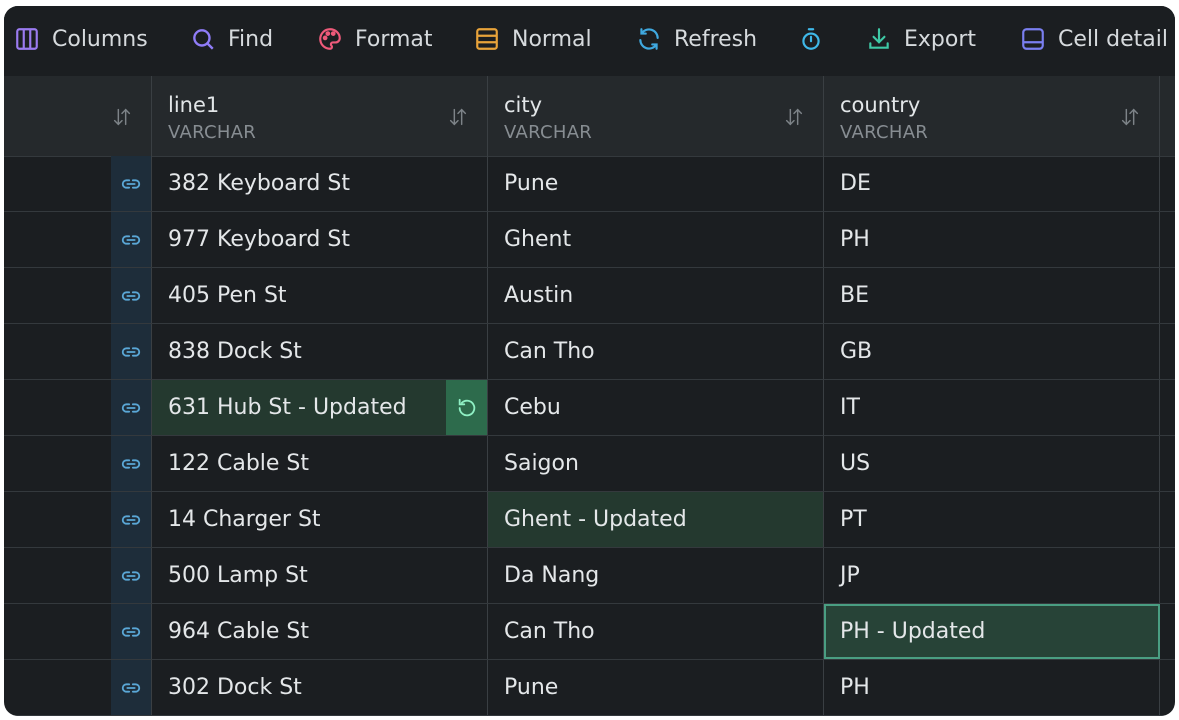 This screenshot has height=720, width=1179. Describe the element at coordinates (656, 295) in the screenshot. I see `cell-city: Austin` at that location.